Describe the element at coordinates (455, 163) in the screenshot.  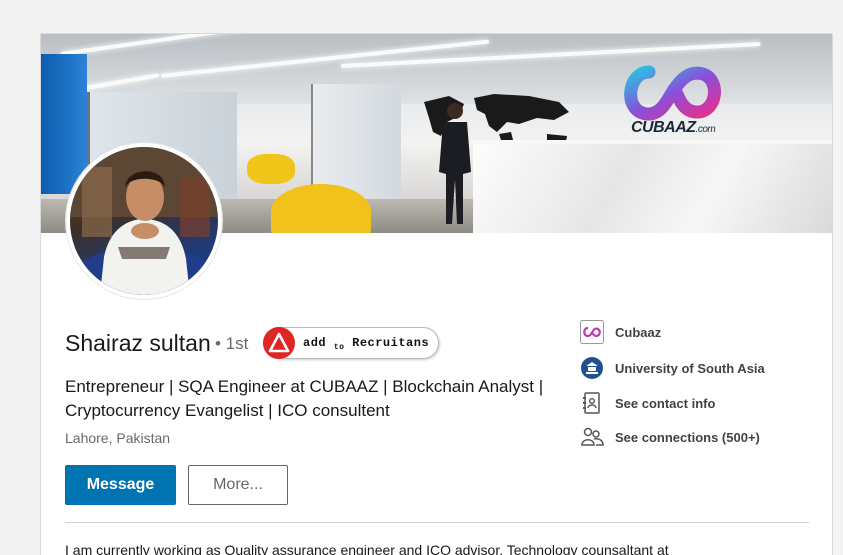
I see `person-figure` at that location.